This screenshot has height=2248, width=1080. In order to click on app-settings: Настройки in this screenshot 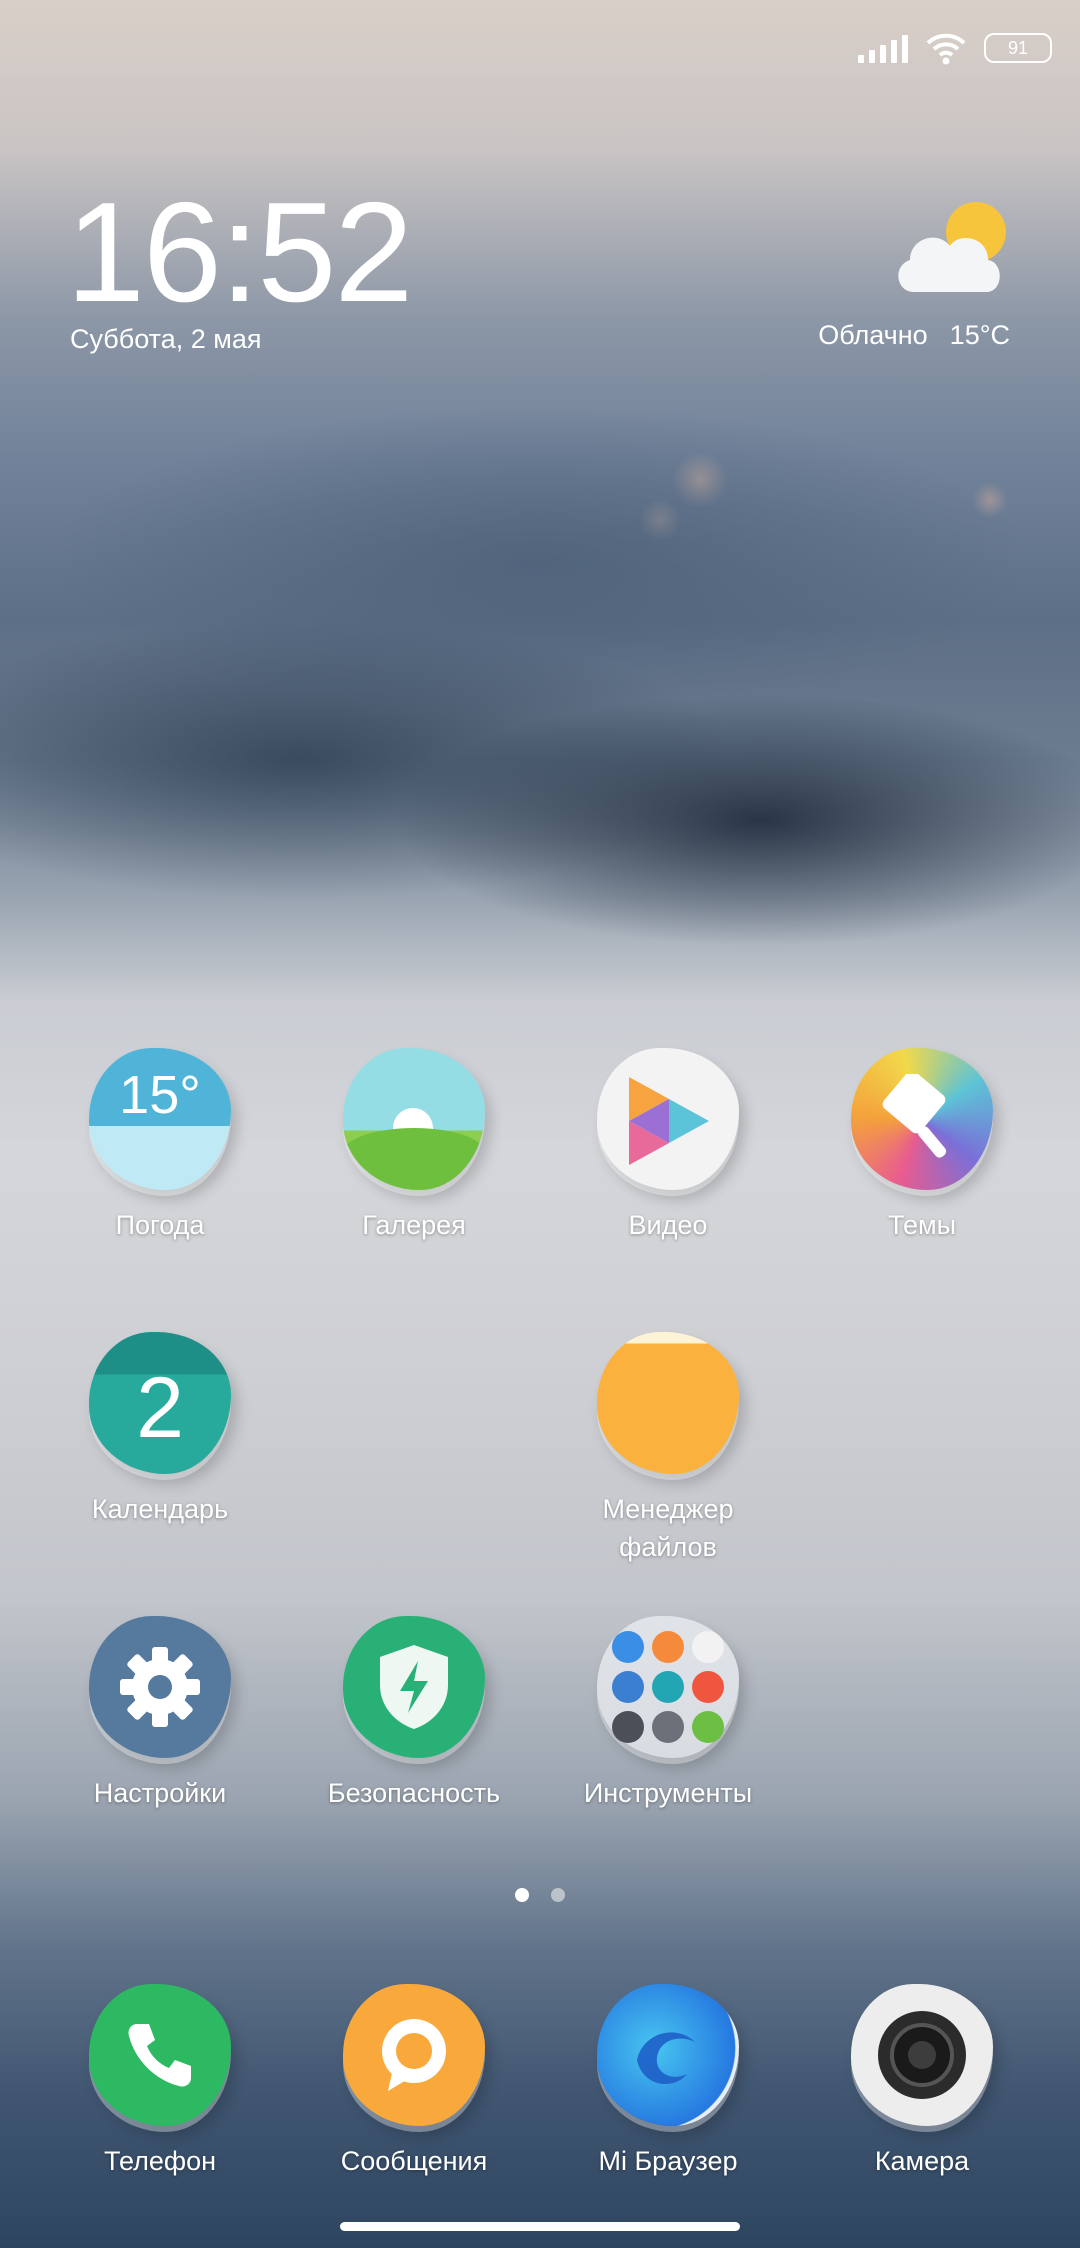, I will do `click(160, 1714)`.